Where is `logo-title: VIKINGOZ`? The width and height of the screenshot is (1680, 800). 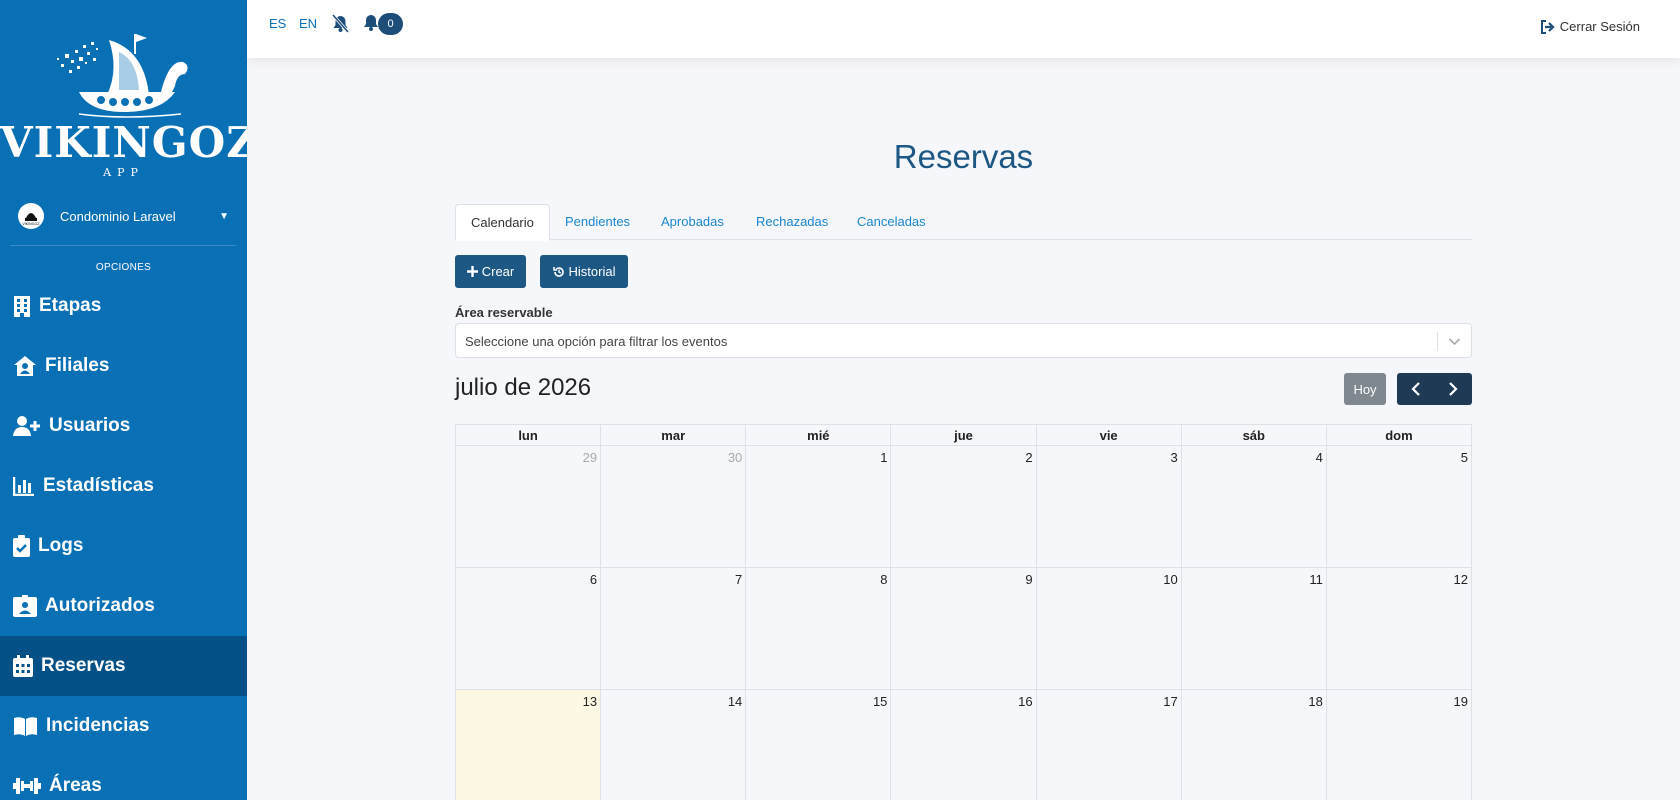
logo-title: VIKINGOZ is located at coordinates (123, 142).